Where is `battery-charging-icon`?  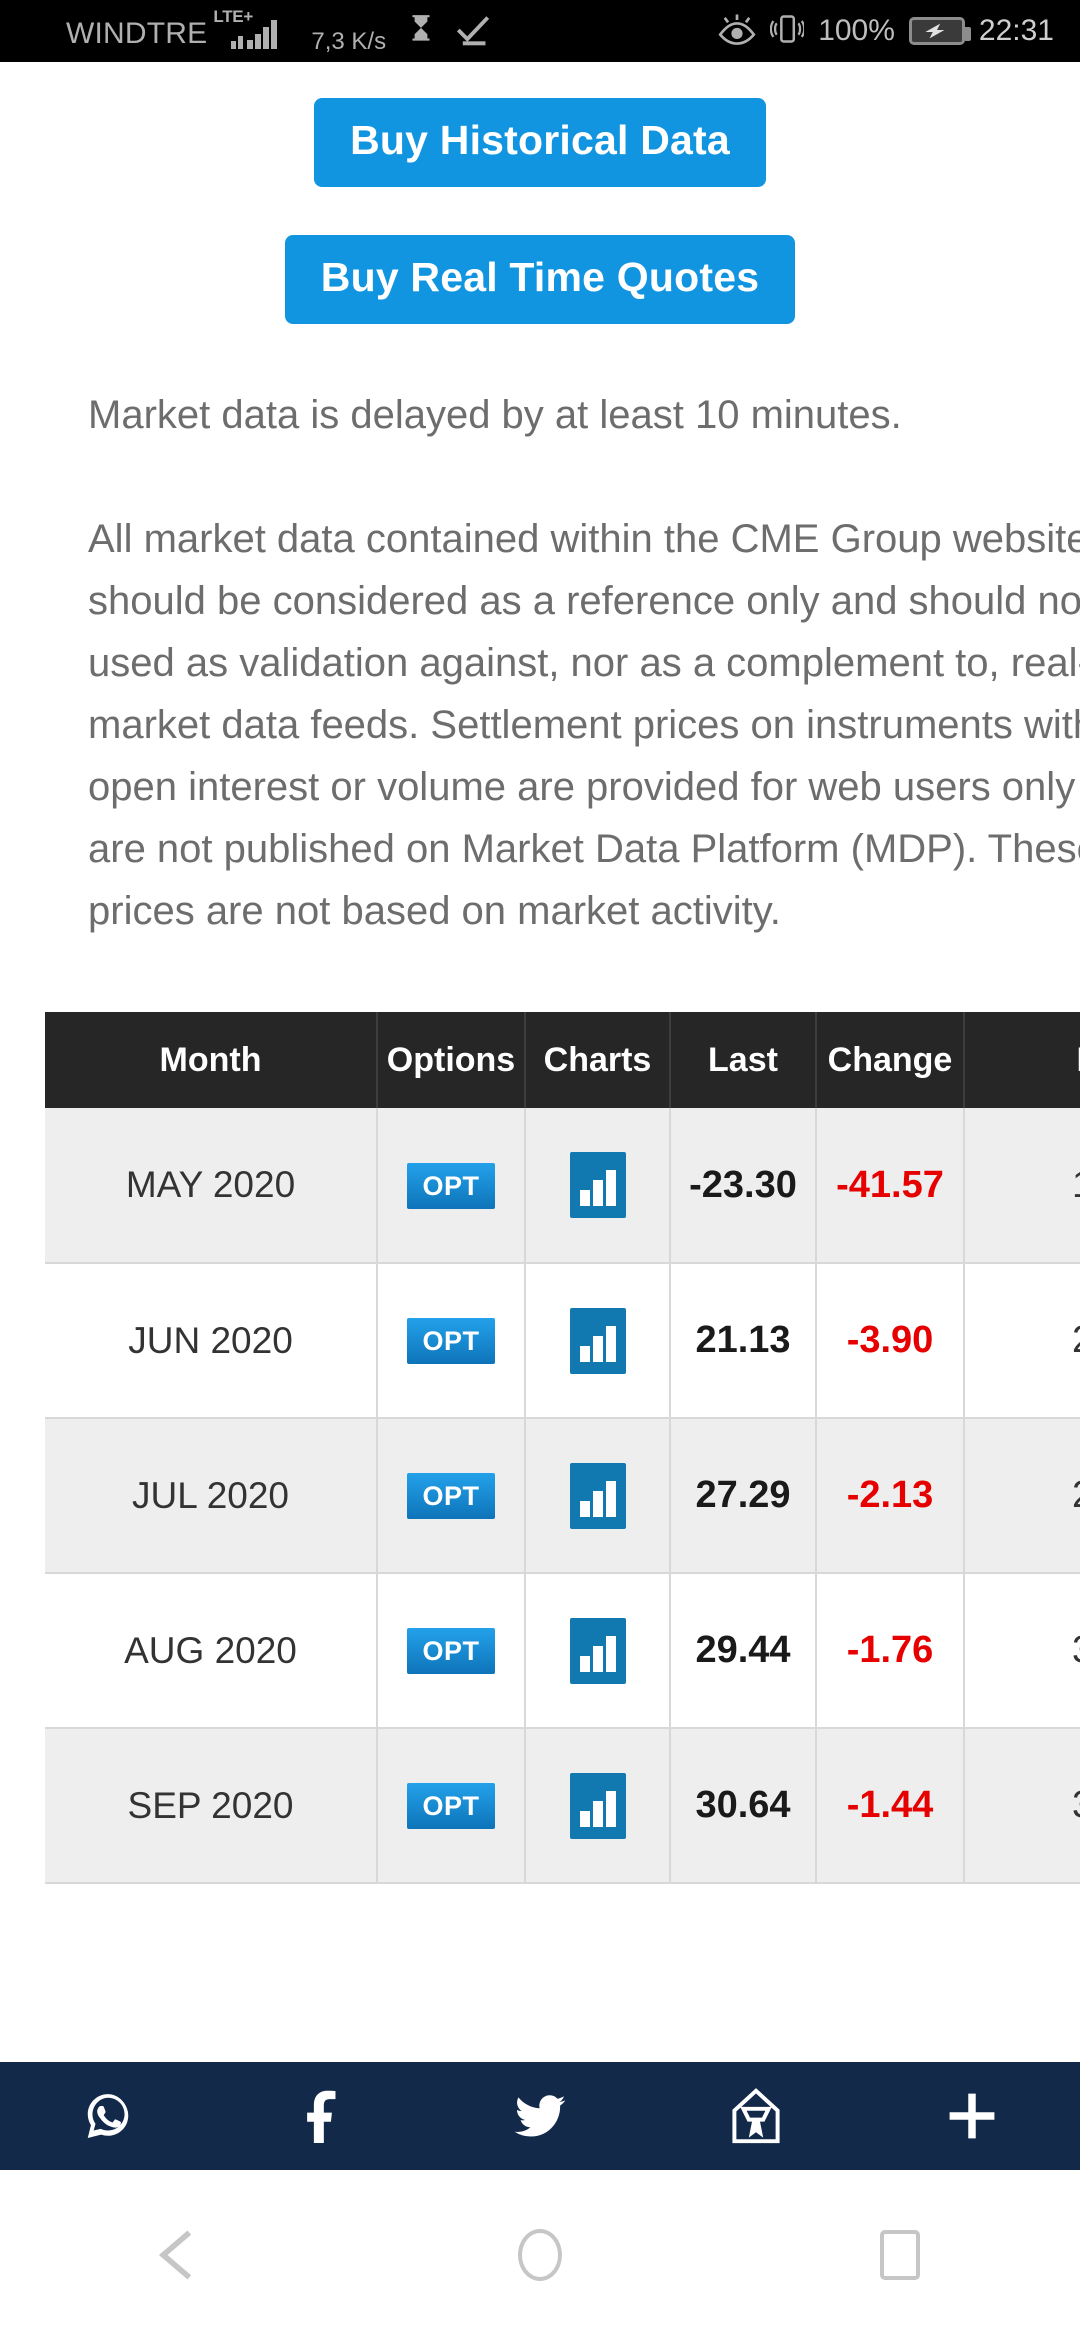
battery-charging-icon is located at coordinates (939, 31).